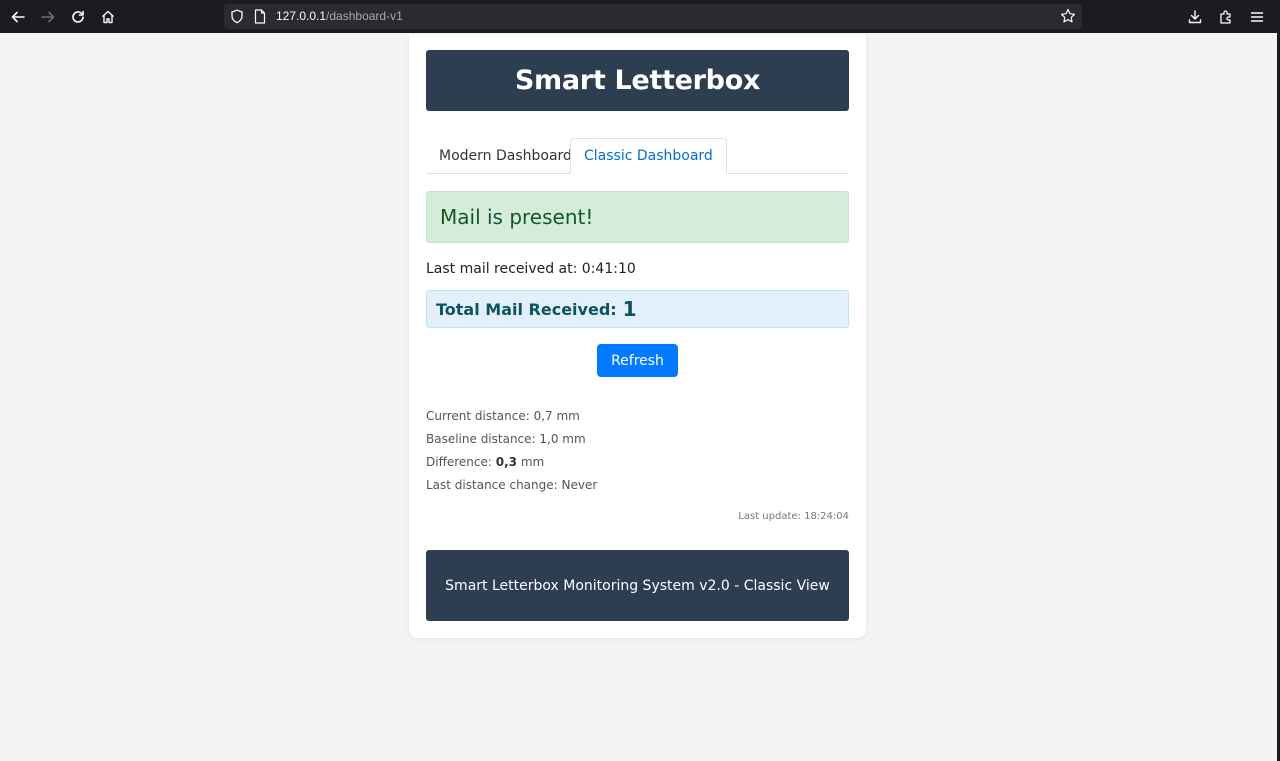 The width and height of the screenshot is (1280, 761). What do you see at coordinates (517, 217) in the screenshot?
I see `mail-status-message: Mail is present!` at bounding box center [517, 217].